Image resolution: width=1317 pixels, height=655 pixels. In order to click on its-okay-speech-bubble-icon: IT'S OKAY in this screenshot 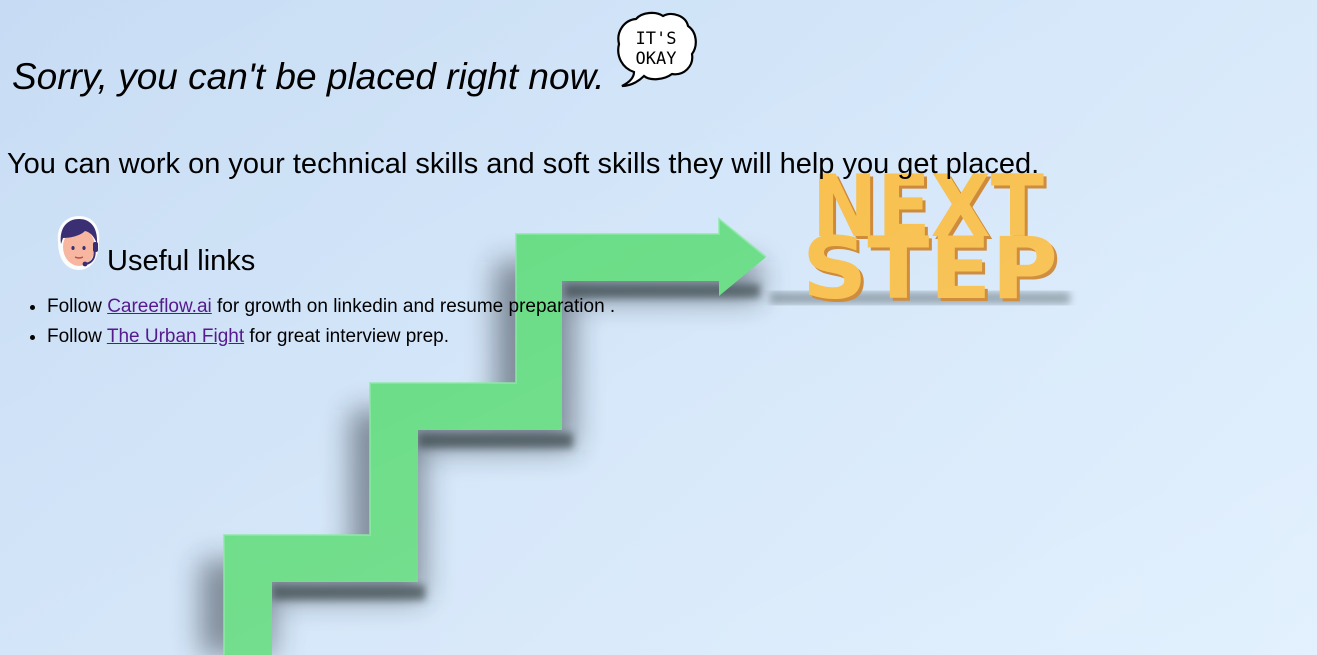, I will do `click(657, 49)`.